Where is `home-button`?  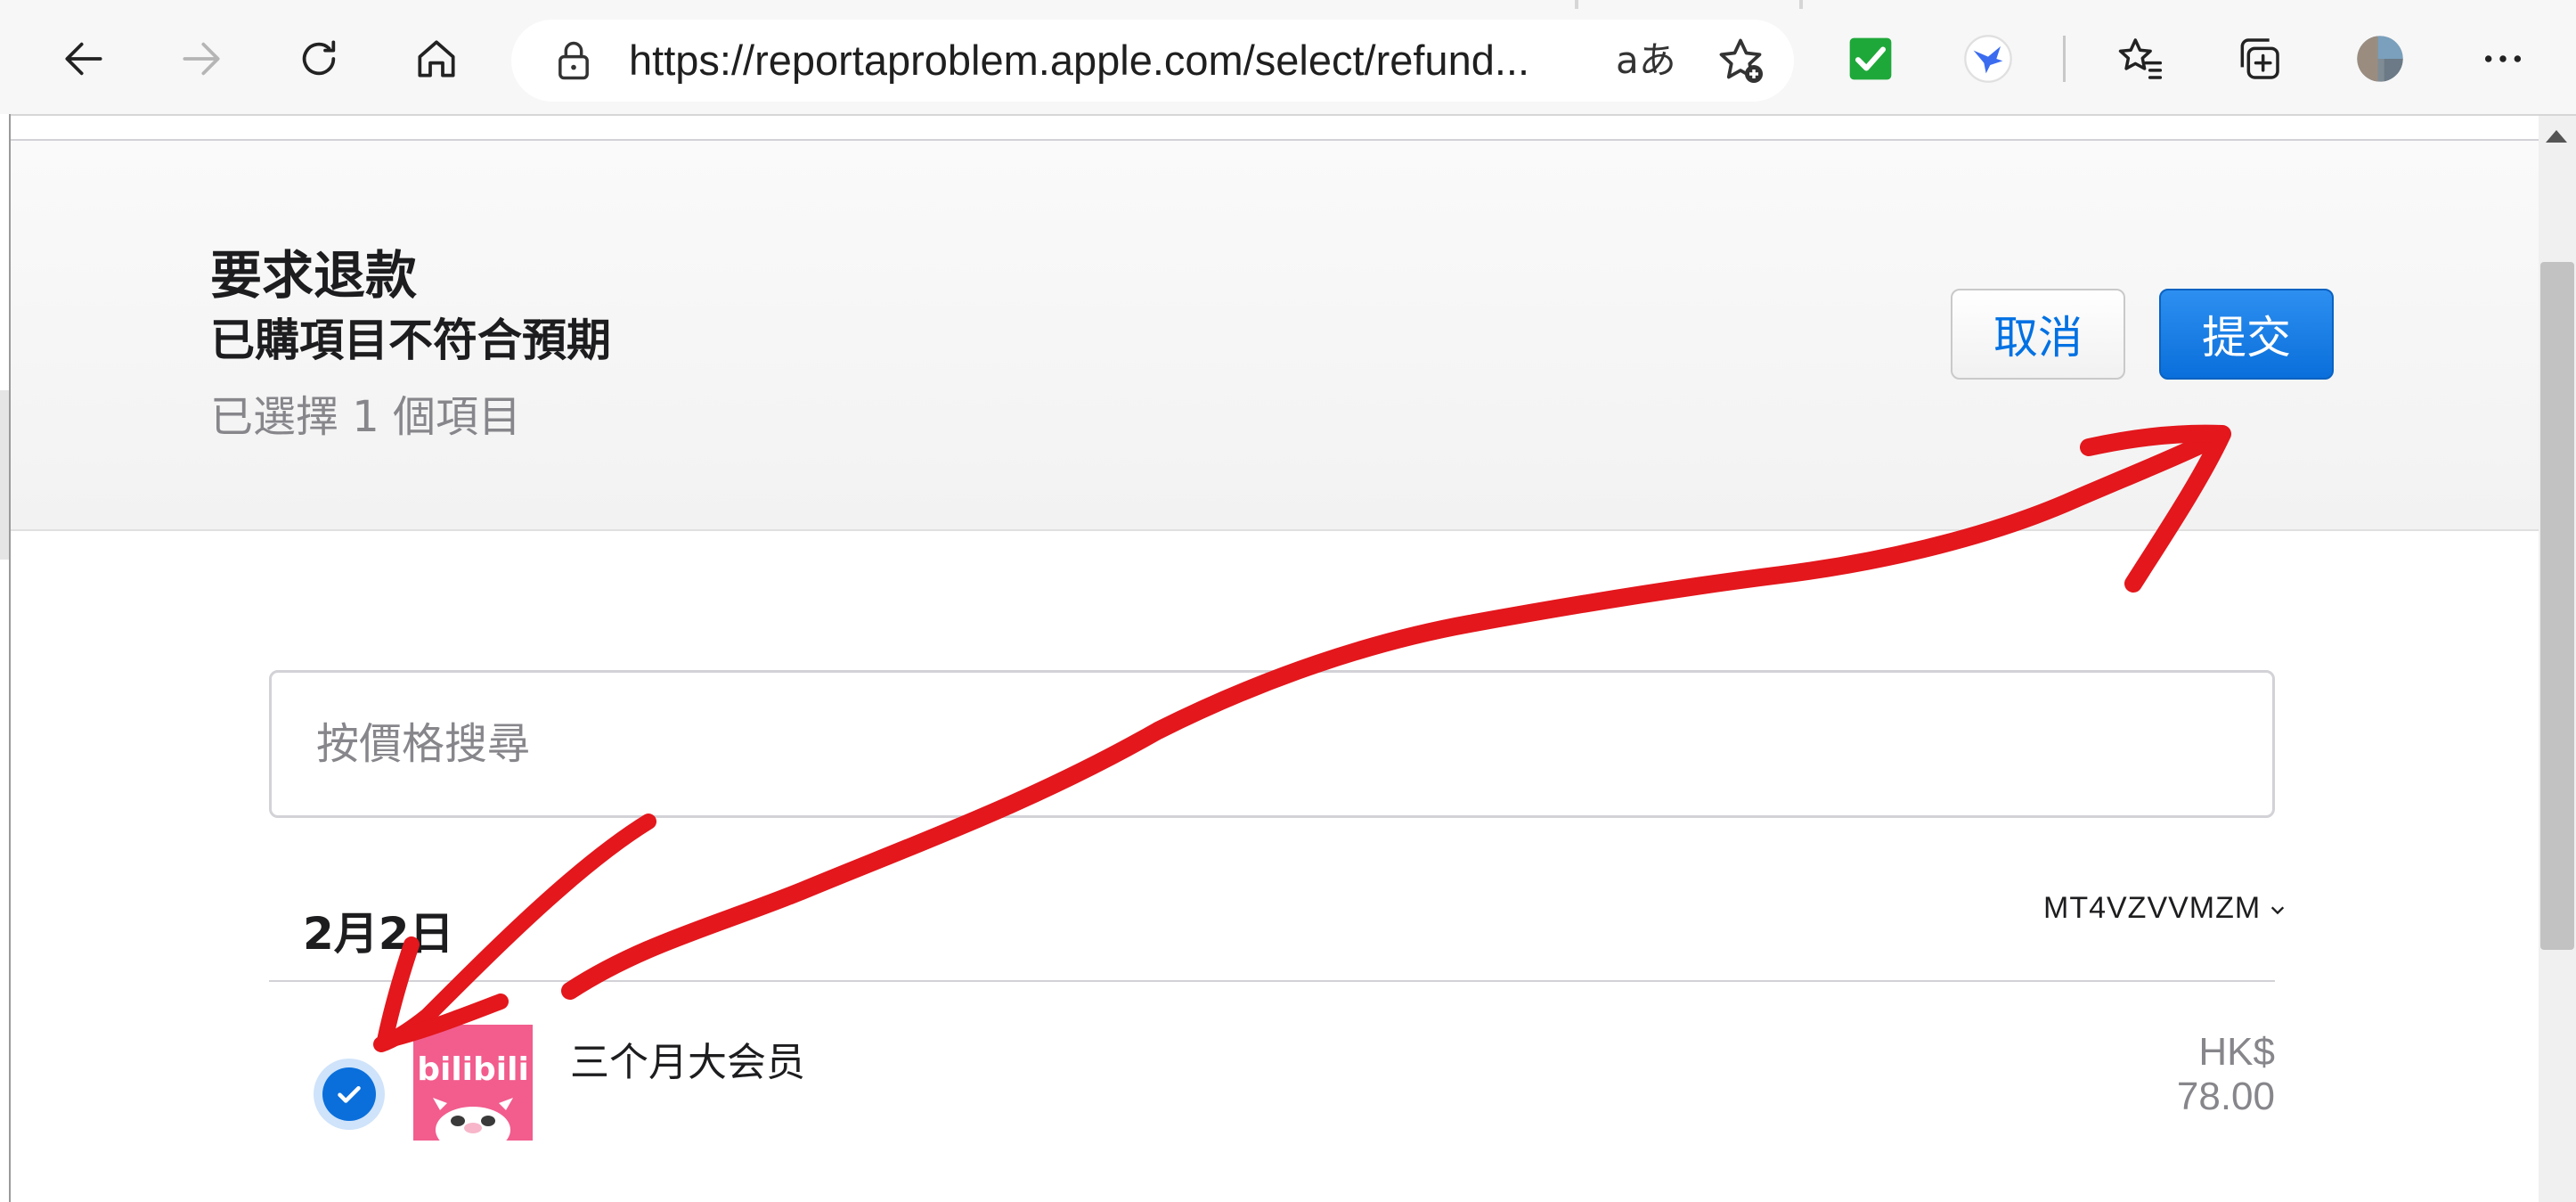
home-button is located at coordinates (437, 58).